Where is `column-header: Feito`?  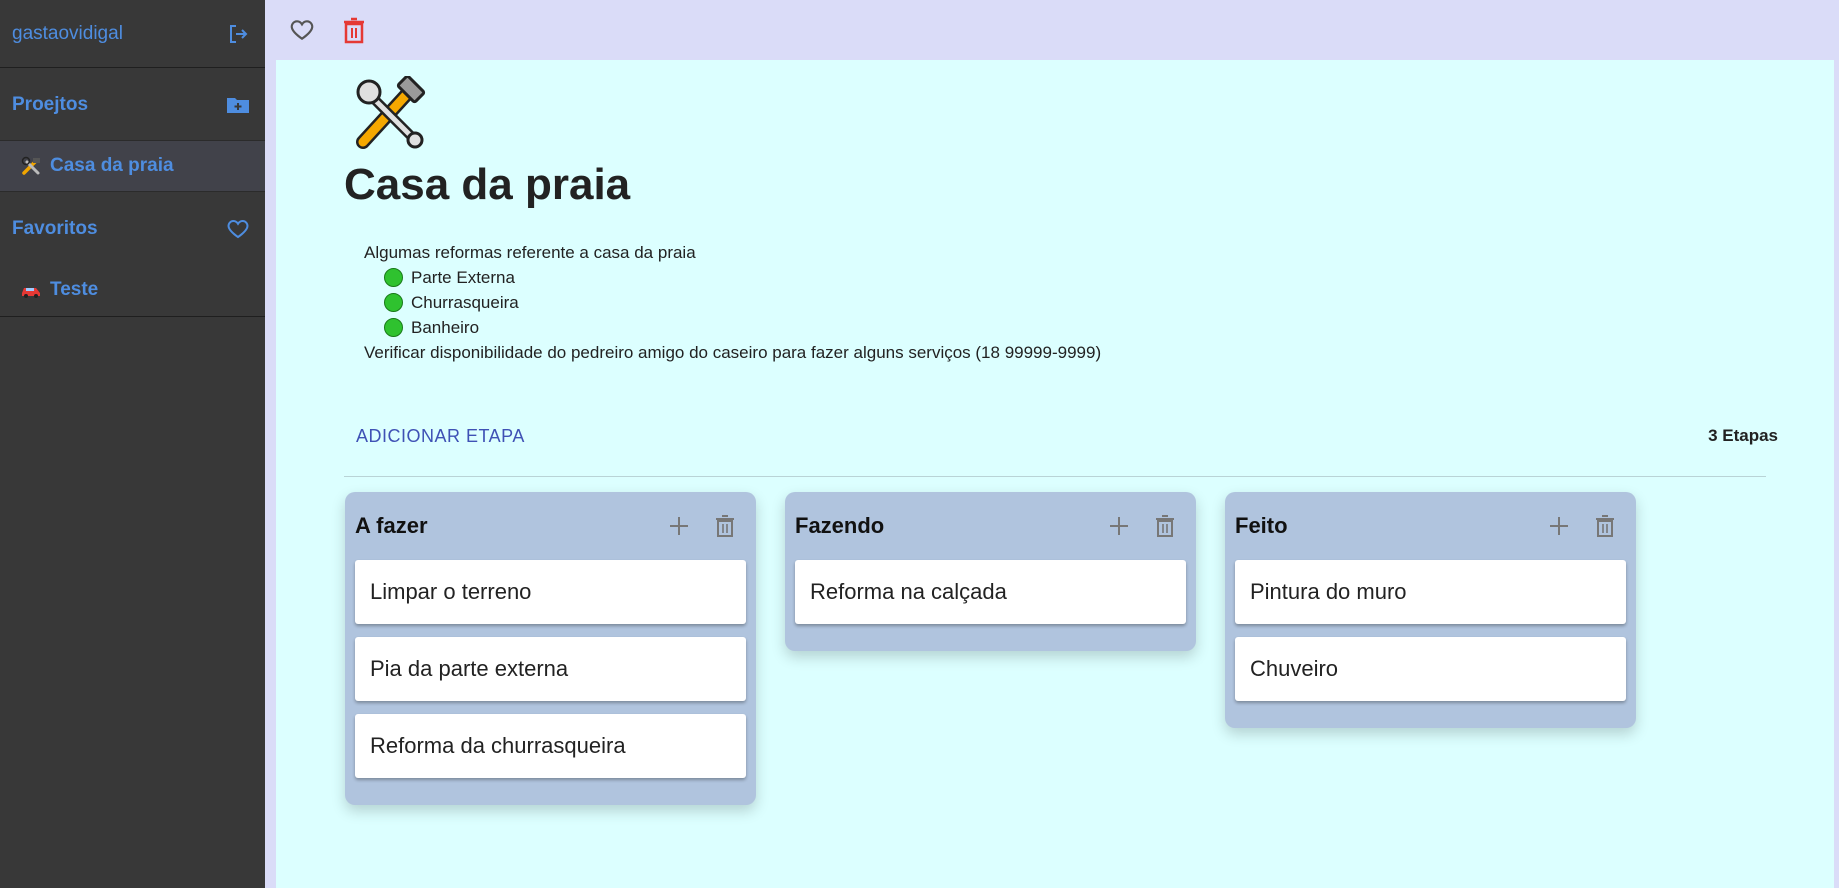 column-header: Feito is located at coordinates (1430, 526).